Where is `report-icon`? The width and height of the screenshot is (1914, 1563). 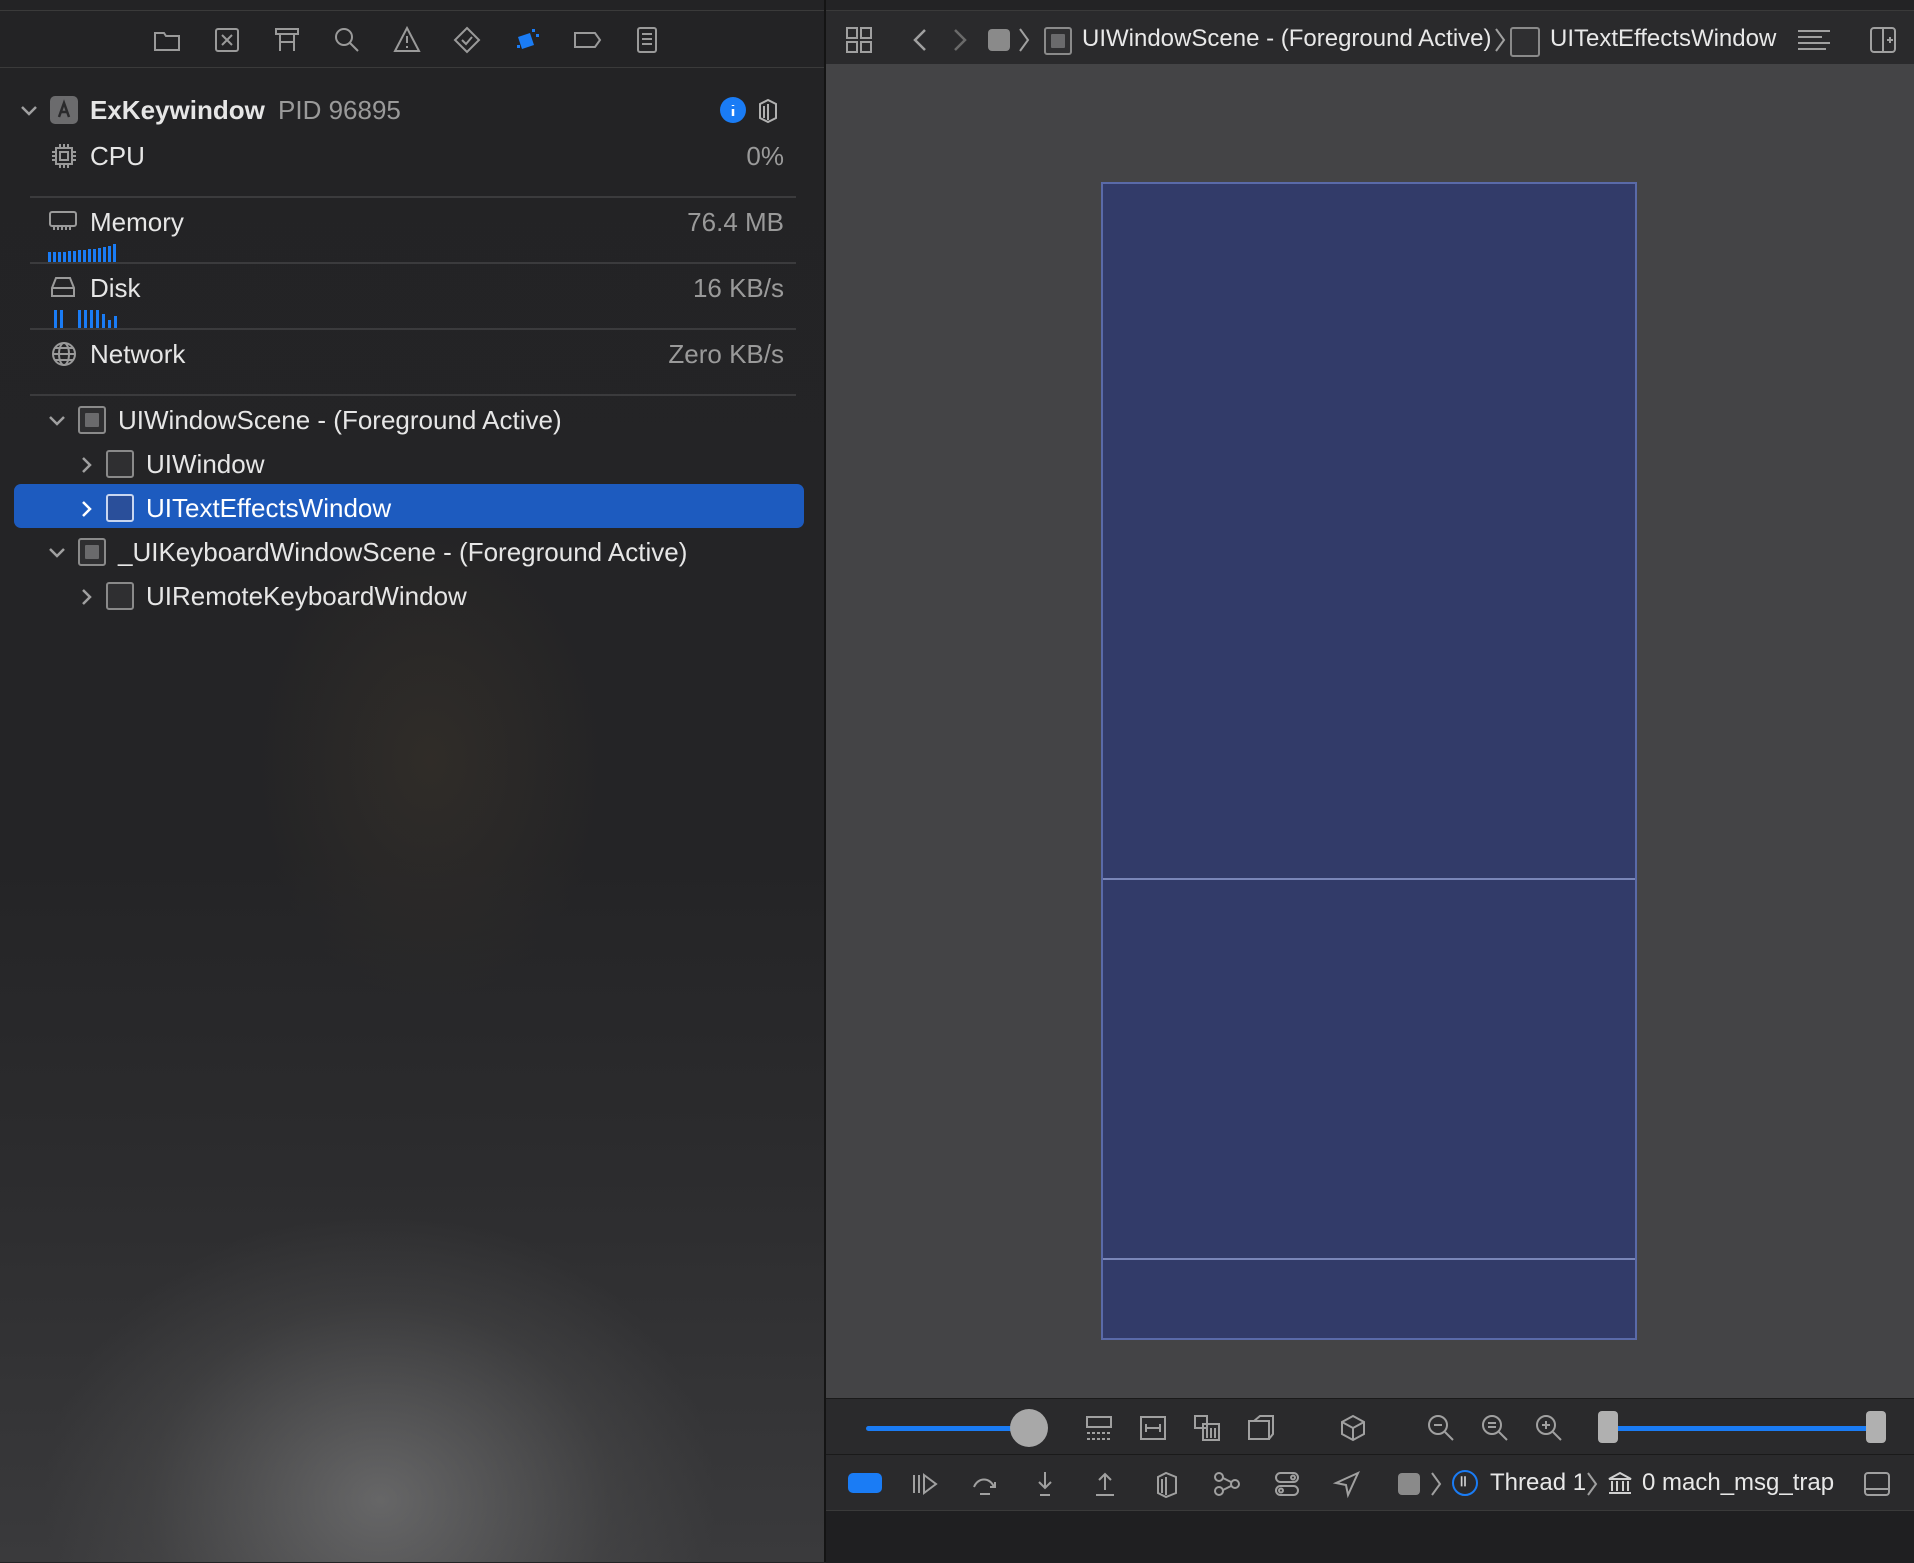
report-icon is located at coordinates (647, 40).